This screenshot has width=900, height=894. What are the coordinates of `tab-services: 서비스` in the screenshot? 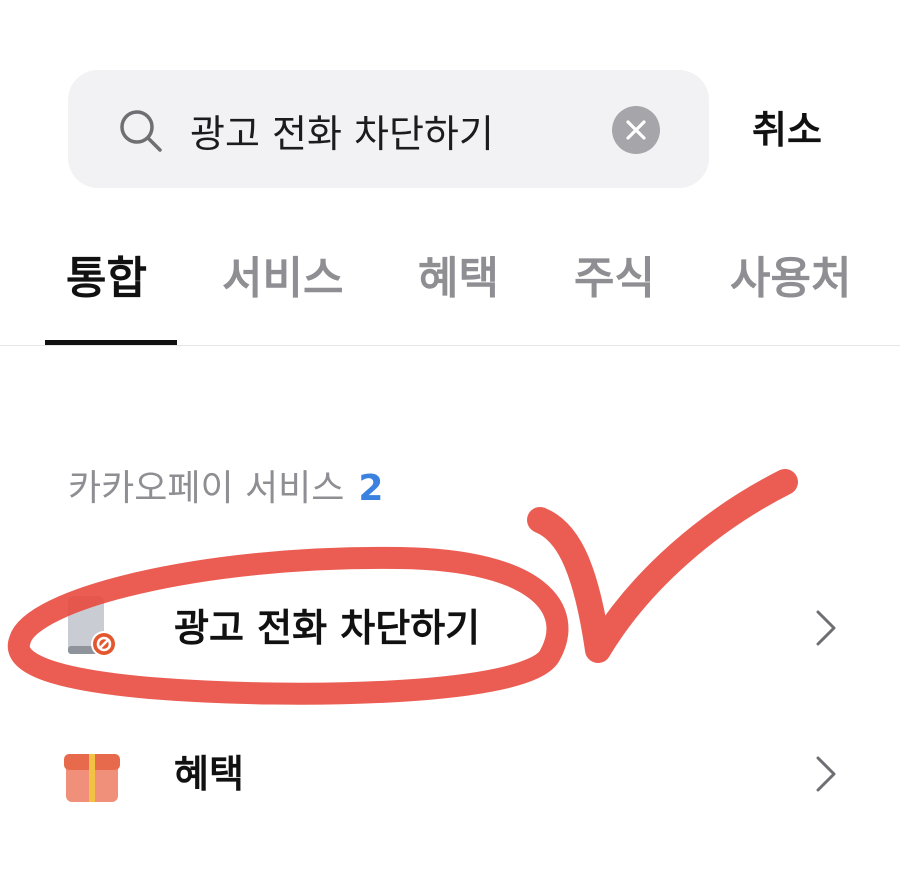 It's located at (282, 279).